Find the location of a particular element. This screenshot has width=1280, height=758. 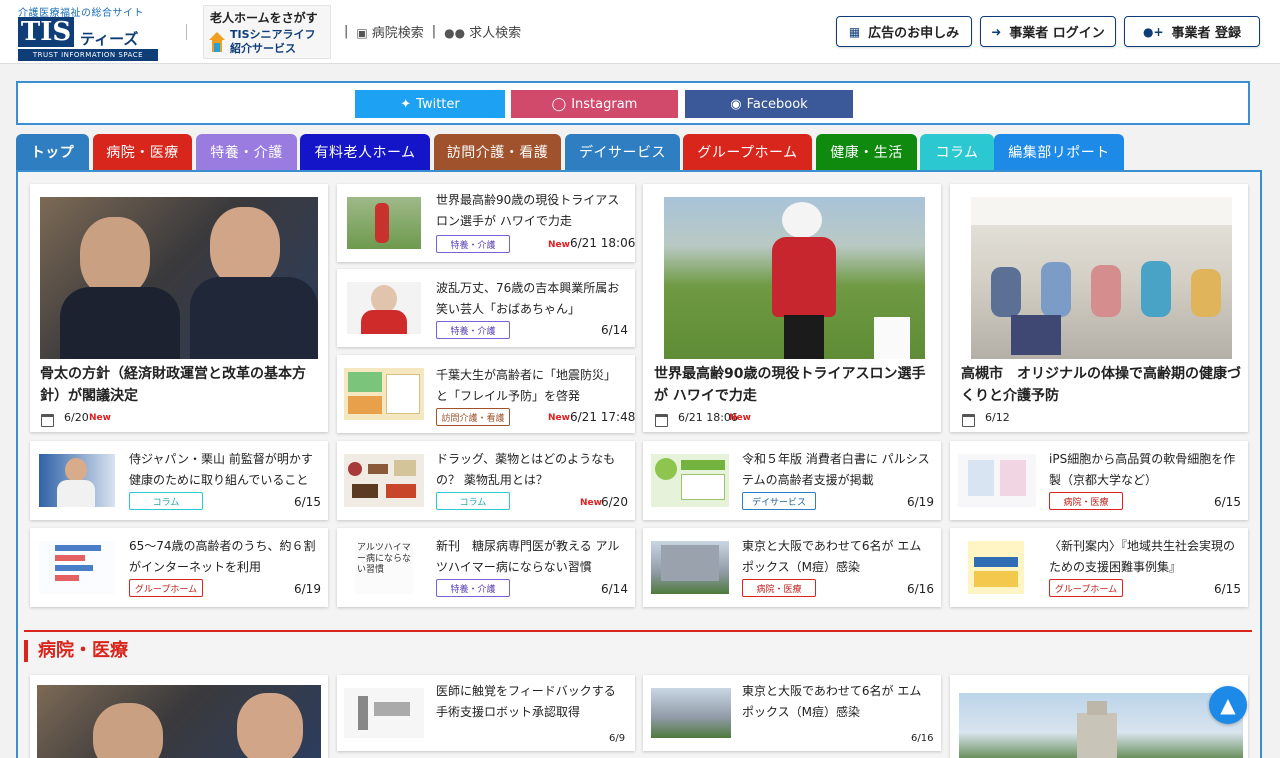

logo-subtitle: TRUST INFORMATION SPACE is located at coordinates (88, 55).